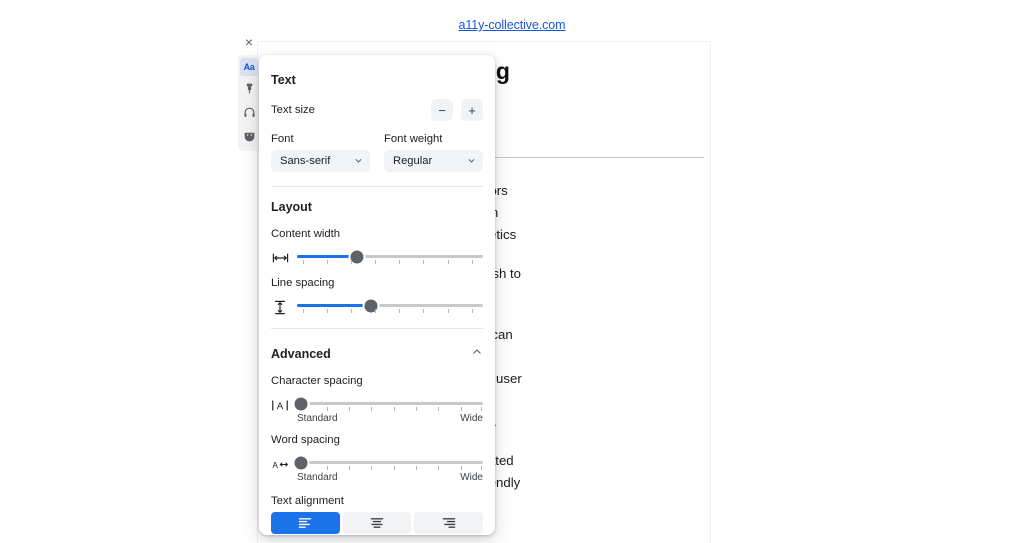 The height and width of the screenshot is (543, 1024). I want to click on rail-item-text-settings: Aa, so click(249, 67).